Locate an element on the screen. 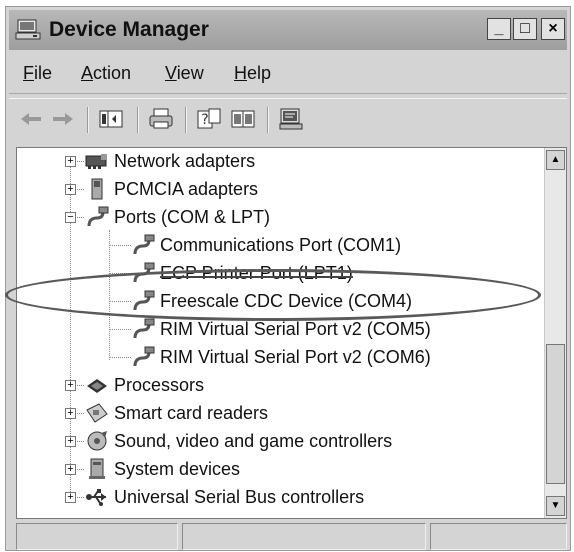  tree-node-pcmcia-adapters: PCMCIA adapters is located at coordinates (171, 189).